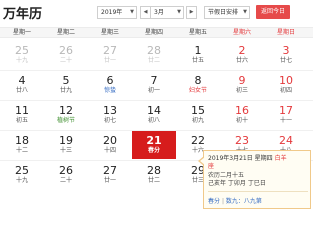 The image size is (320, 240). Describe the element at coordinates (242, 50) in the screenshot. I see `day-number: 2` at that location.